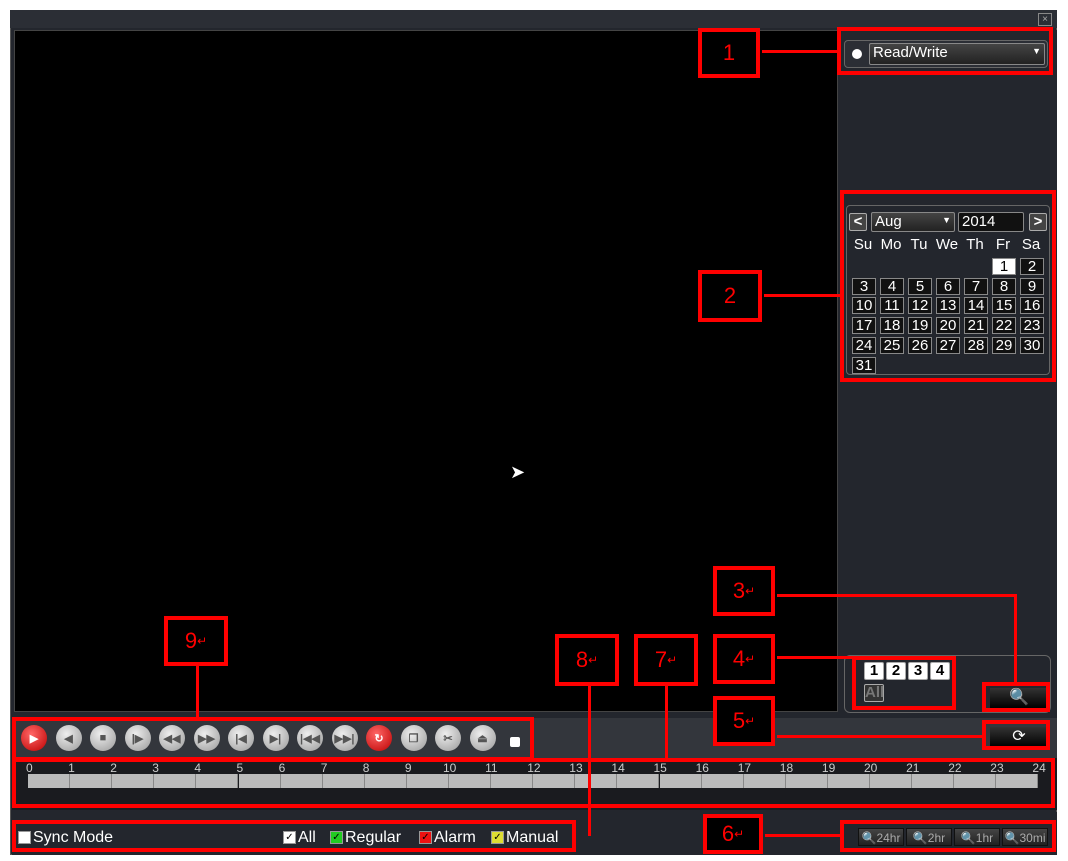 This screenshot has height=861, width=1068. Describe the element at coordinates (733, 834) in the screenshot. I see `annotation-label-6: 6 ↵` at that location.